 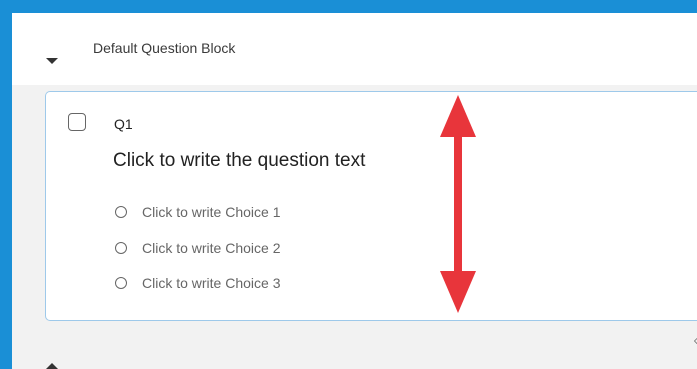 What do you see at coordinates (123, 124) in the screenshot?
I see `question-id: Q1` at bounding box center [123, 124].